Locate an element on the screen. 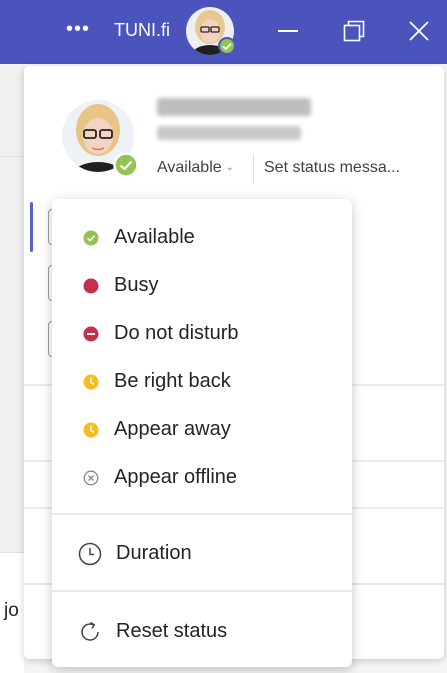 The width and height of the screenshot is (447, 673). maximize-icon is located at coordinates (354, 33).